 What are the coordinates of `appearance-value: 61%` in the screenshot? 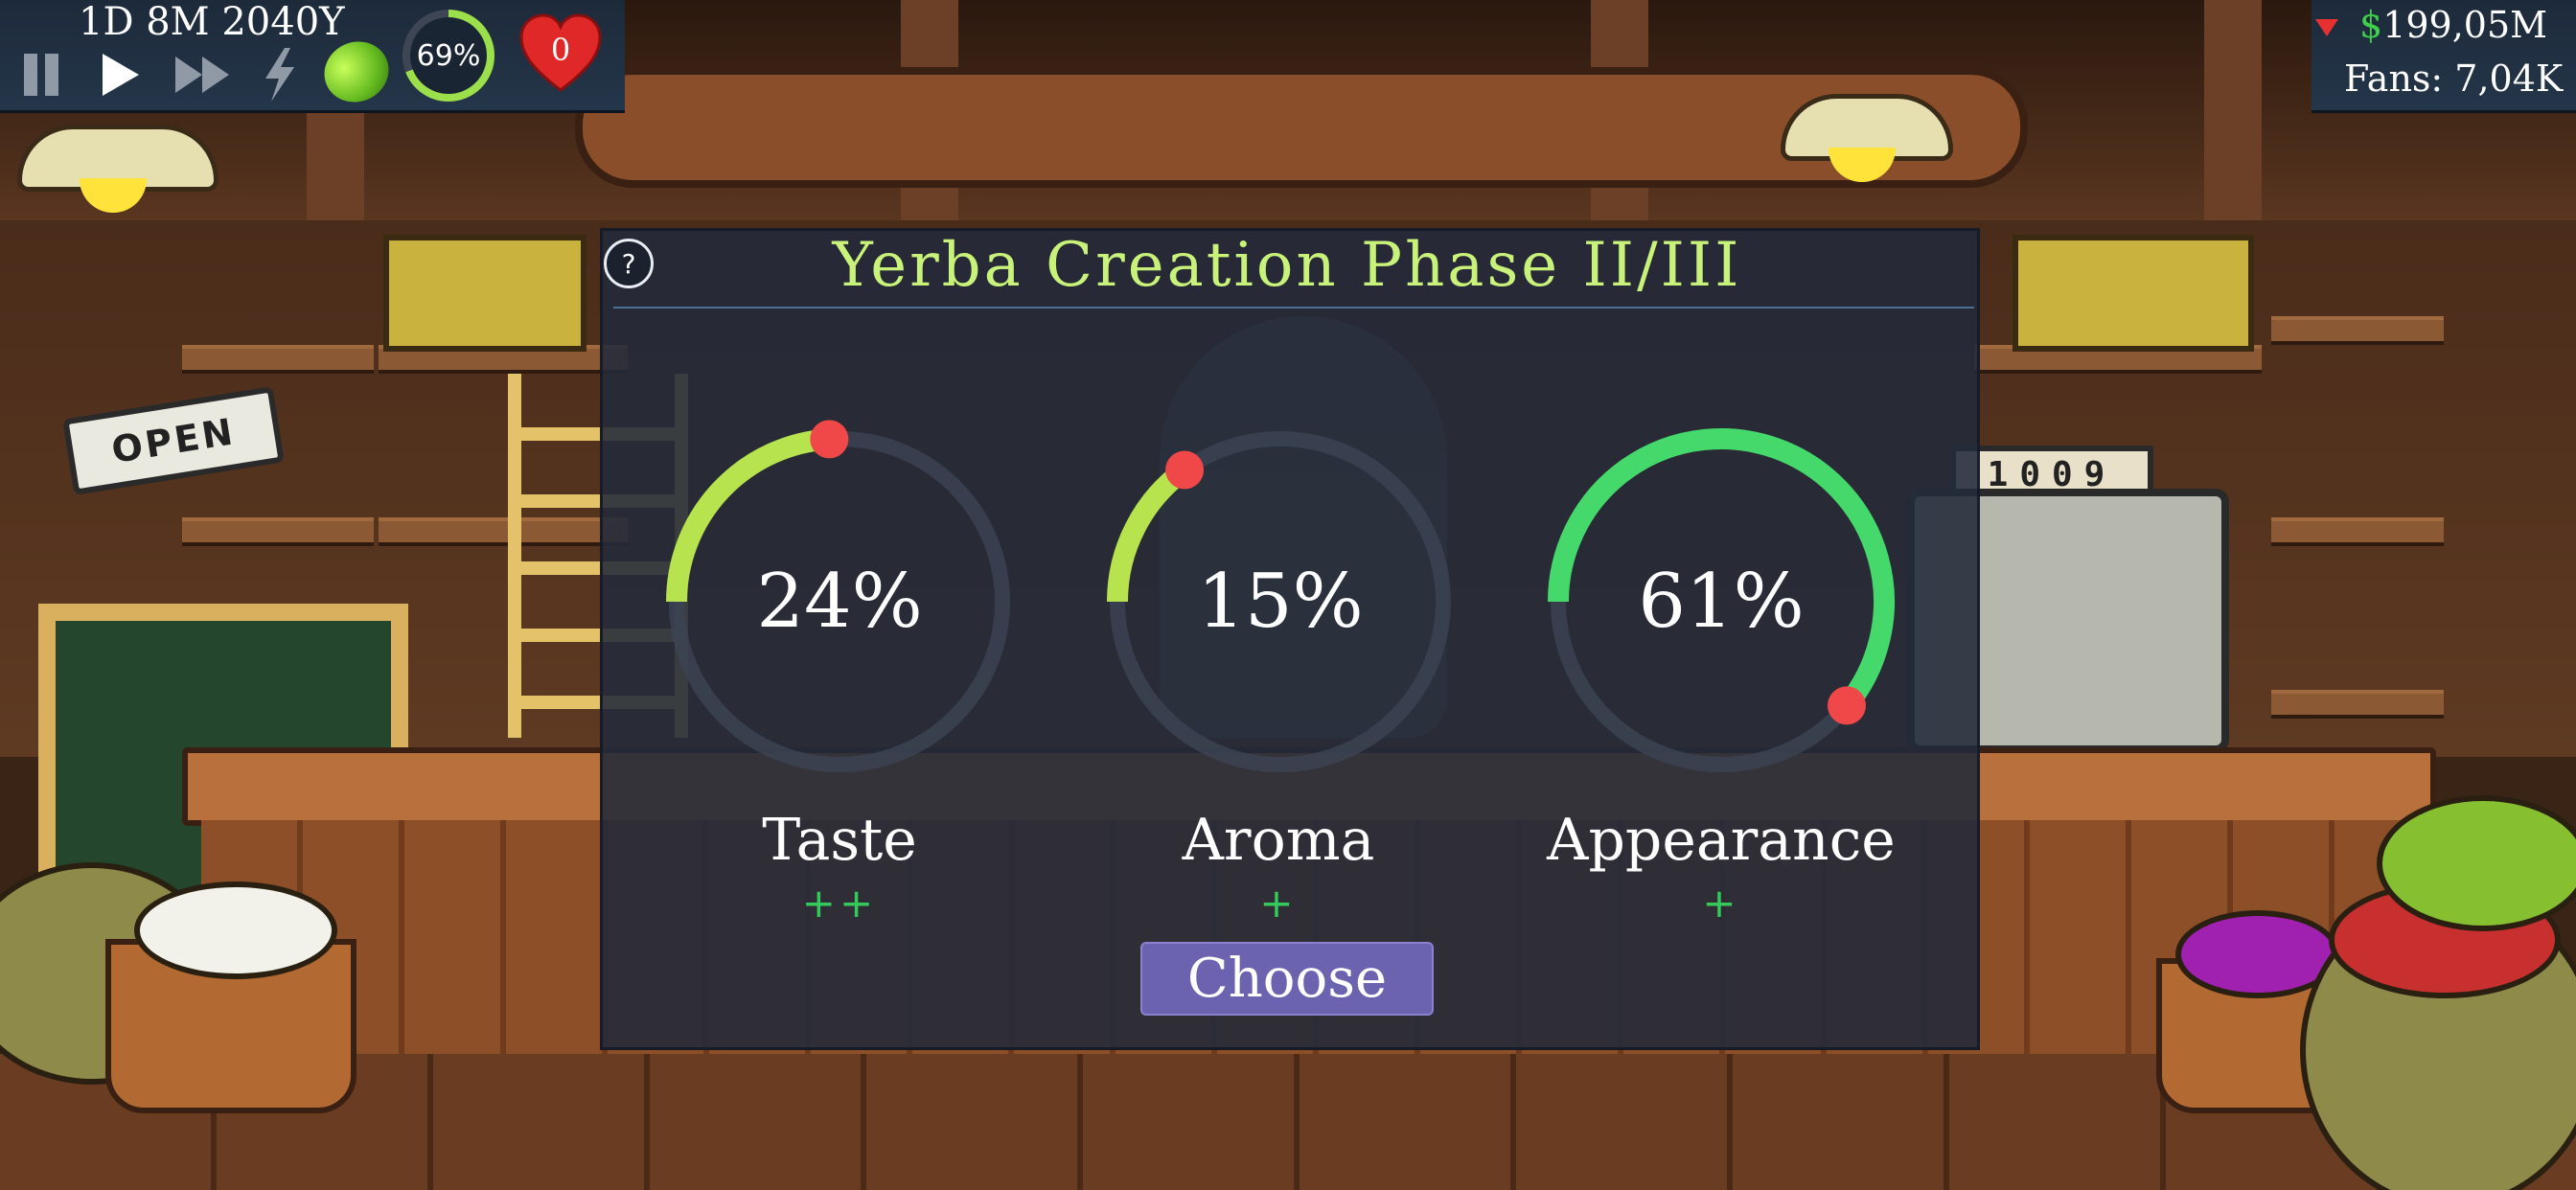 It's located at (1721, 602).